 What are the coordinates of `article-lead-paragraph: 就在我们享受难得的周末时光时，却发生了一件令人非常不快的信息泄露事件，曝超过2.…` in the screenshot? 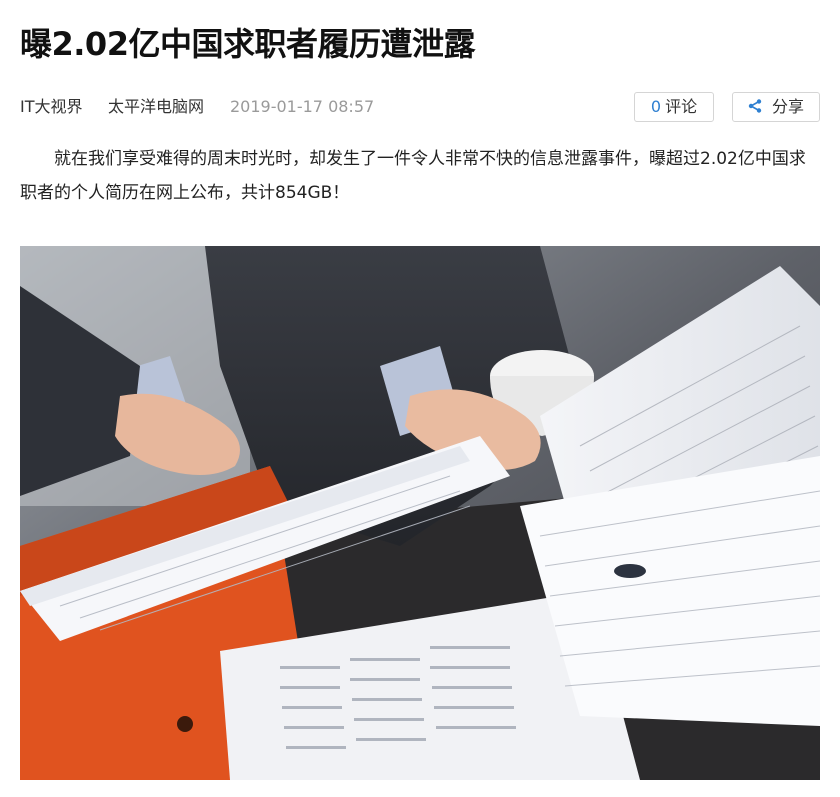 It's located at (413, 176).